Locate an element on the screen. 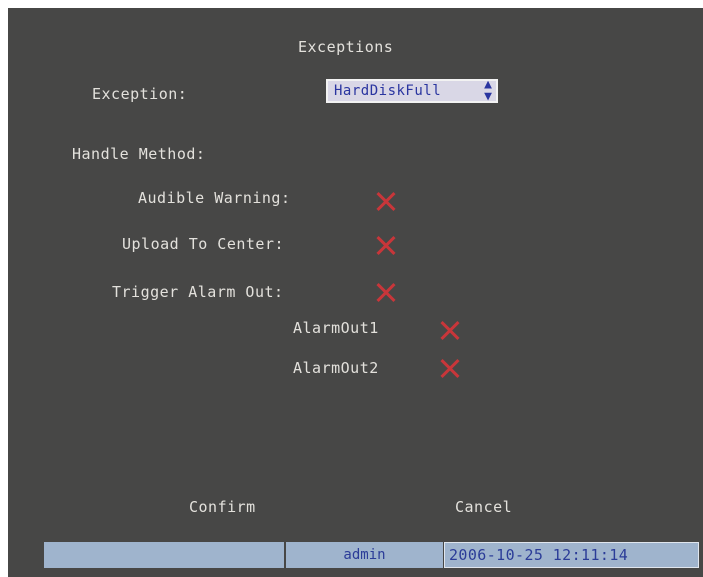 The width and height of the screenshot is (703, 577). alarmout1-checkbox is located at coordinates (450, 330).